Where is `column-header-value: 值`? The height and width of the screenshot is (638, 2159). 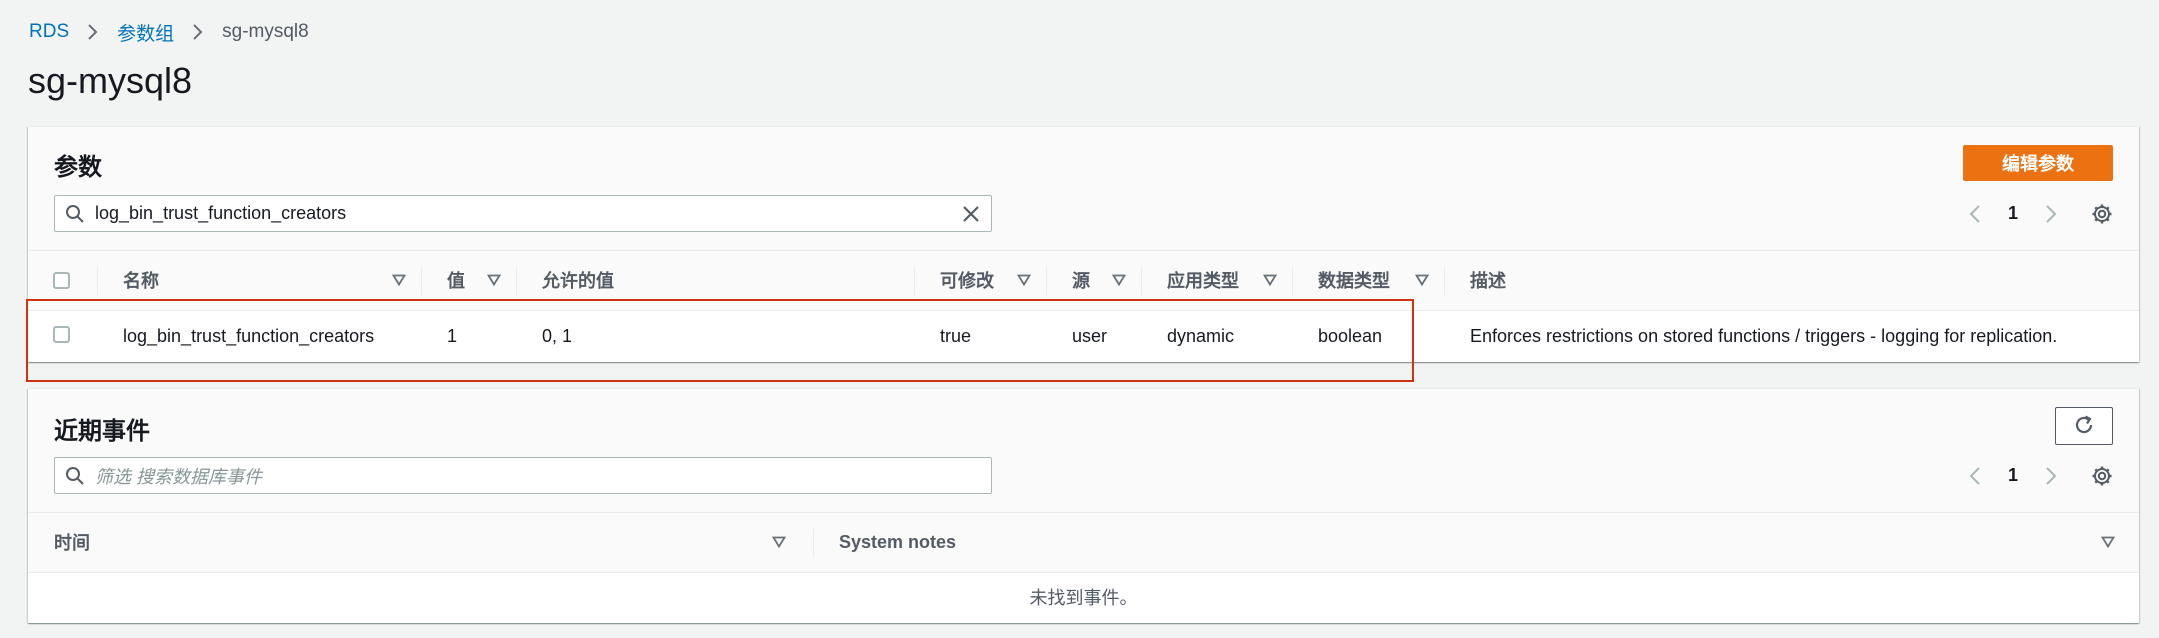 column-header-value: 值 is located at coordinates (469, 281).